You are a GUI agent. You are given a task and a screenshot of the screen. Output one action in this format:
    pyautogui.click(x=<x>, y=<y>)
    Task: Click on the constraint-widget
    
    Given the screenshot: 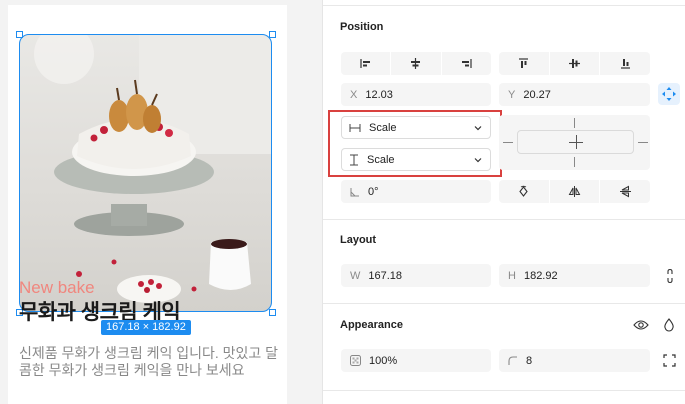 What is the action you would take?
    pyautogui.click(x=574, y=142)
    